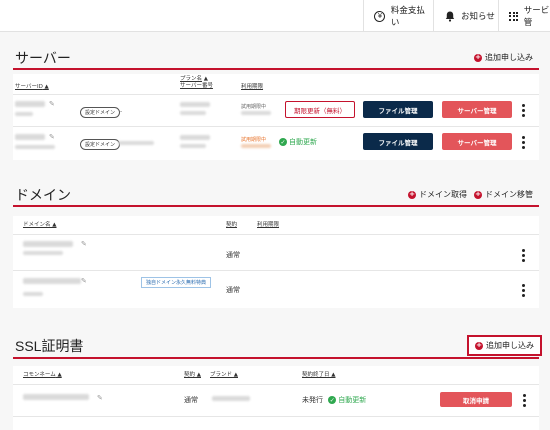 This screenshot has height=430, width=550. Describe the element at coordinates (191, 400) in the screenshot. I see `ssl-contract: 通常` at that location.